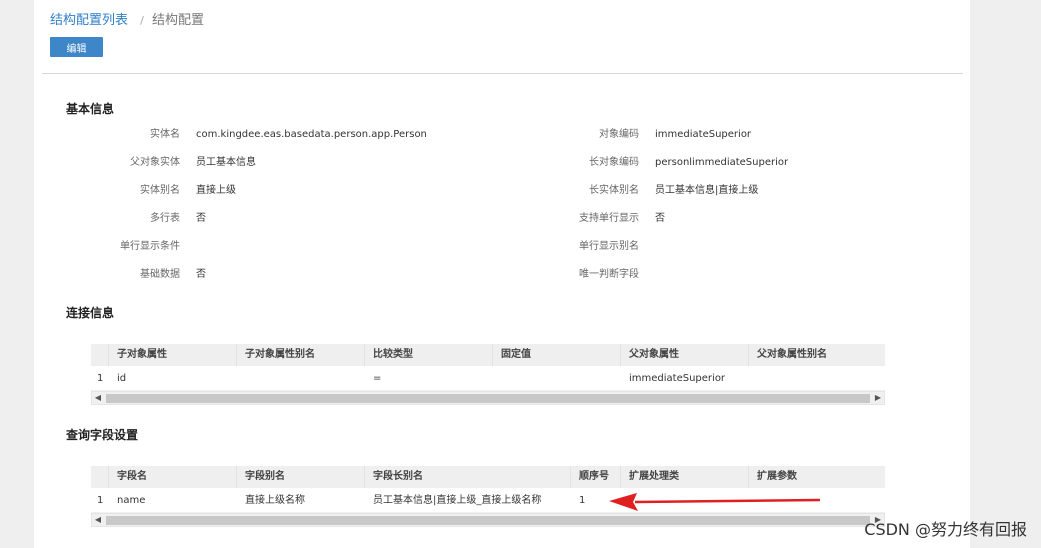  I want to click on field-value: immediateSuperior, so click(703, 134).